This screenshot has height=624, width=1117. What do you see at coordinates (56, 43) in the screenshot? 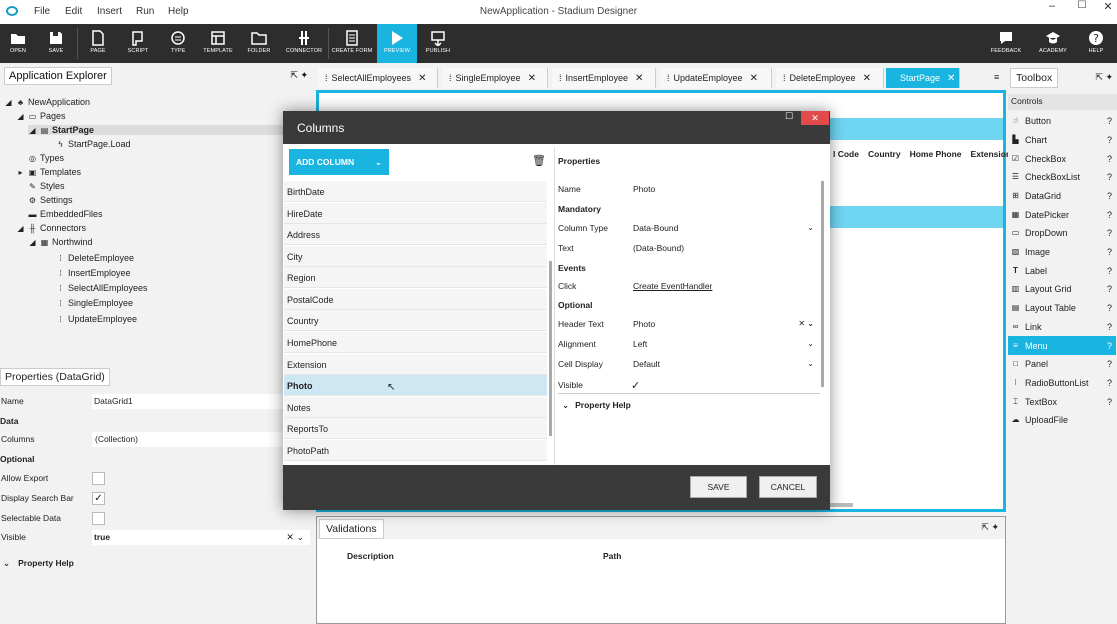
I see `save-button: SAVE` at bounding box center [56, 43].